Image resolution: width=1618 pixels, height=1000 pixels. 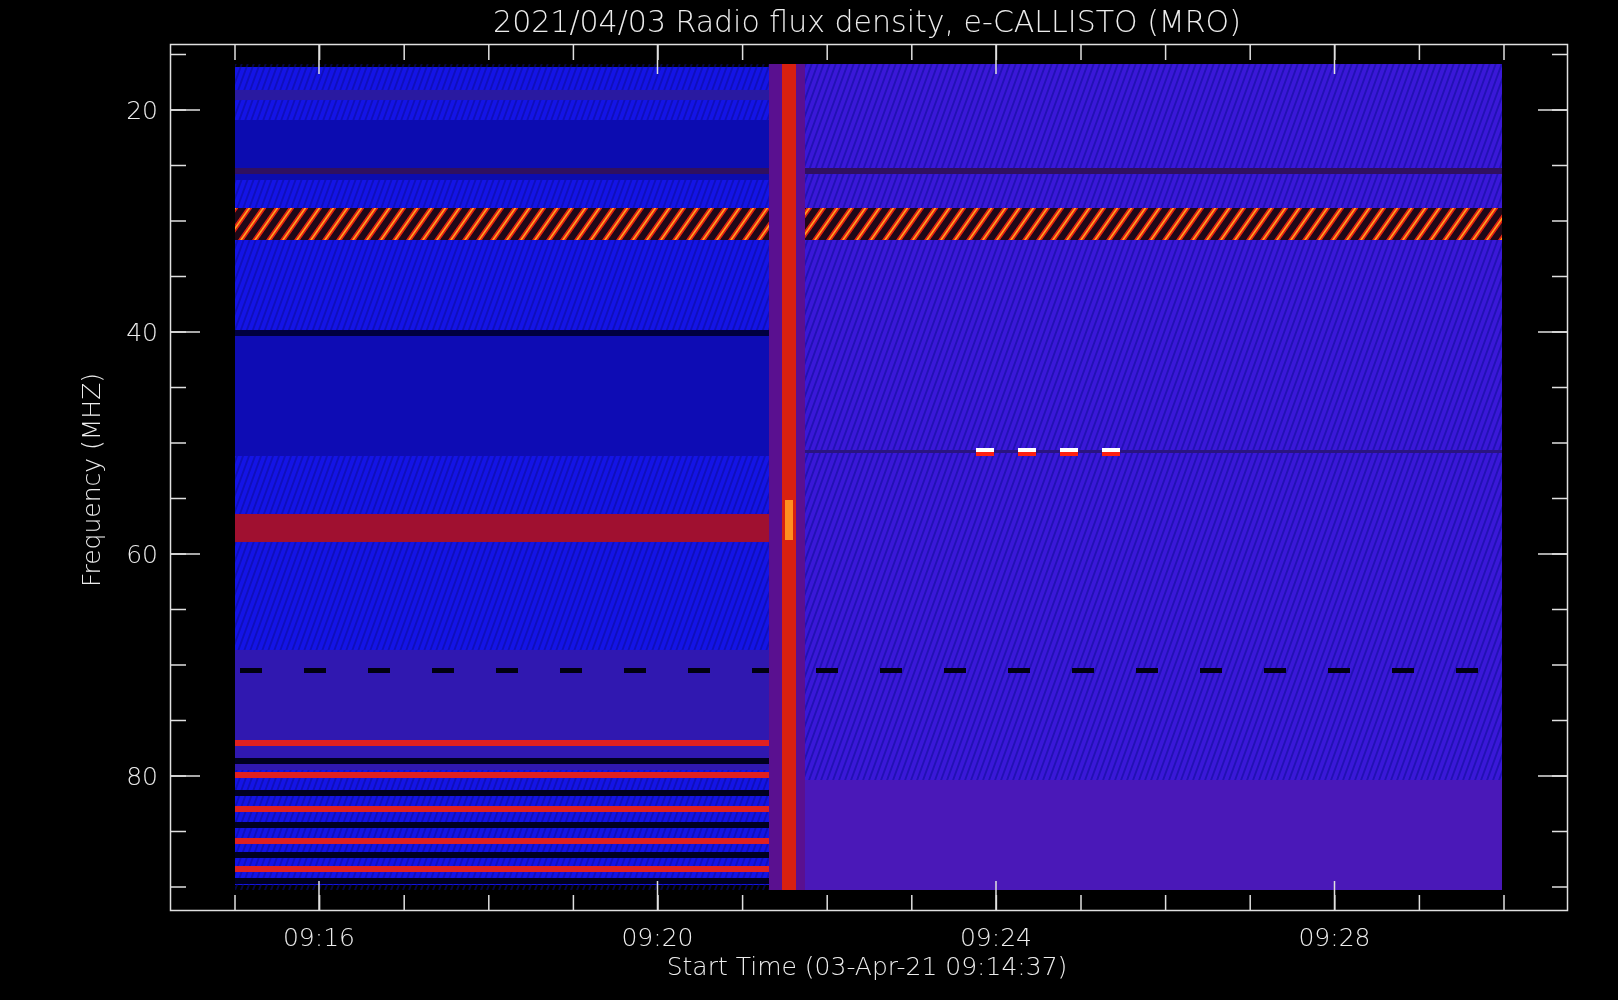 I want to click on x-axis-label: Start Time (03-Apr-21 09:14:37), so click(x=867, y=966).